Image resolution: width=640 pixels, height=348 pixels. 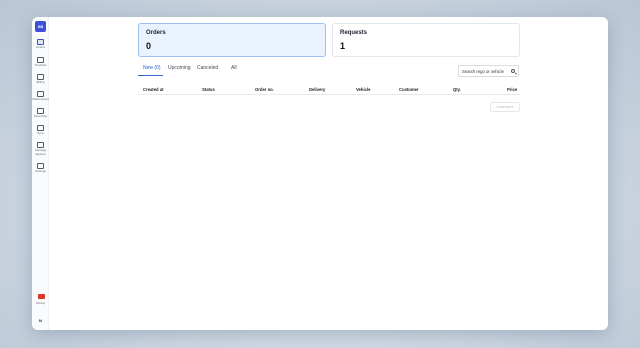 What do you see at coordinates (363, 89) in the screenshot?
I see `column-header: Vehicle` at bounding box center [363, 89].